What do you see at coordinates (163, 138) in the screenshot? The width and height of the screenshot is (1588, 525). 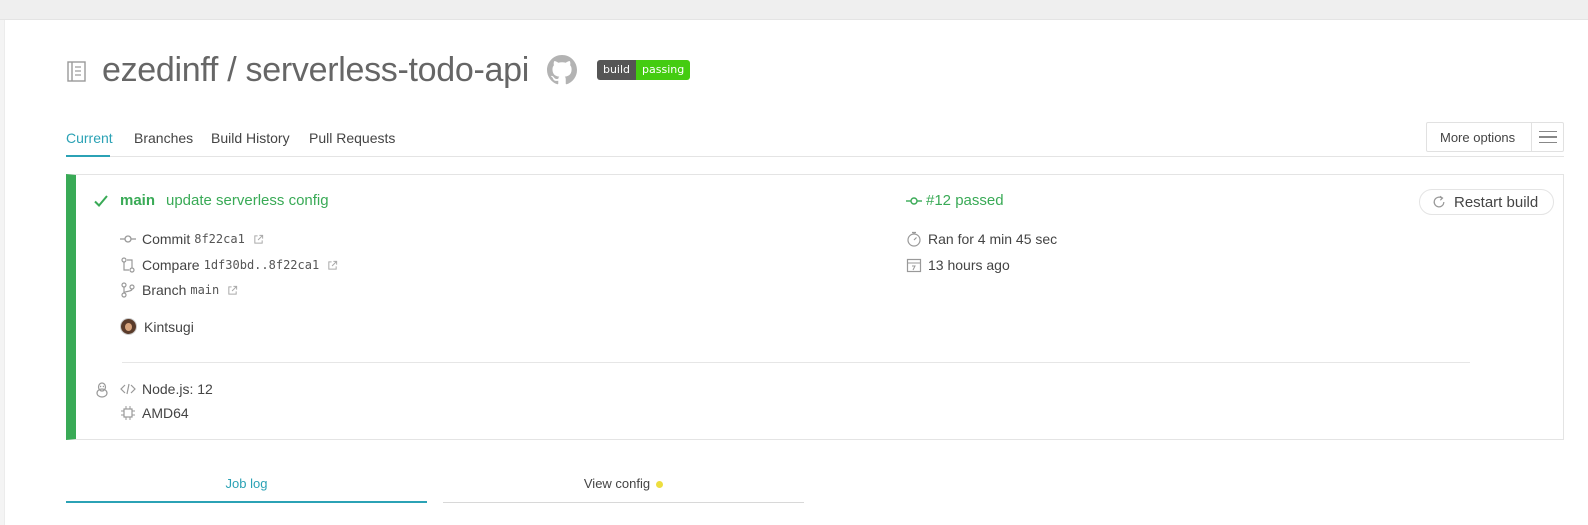 I see `tab-branches: Branches` at bounding box center [163, 138].